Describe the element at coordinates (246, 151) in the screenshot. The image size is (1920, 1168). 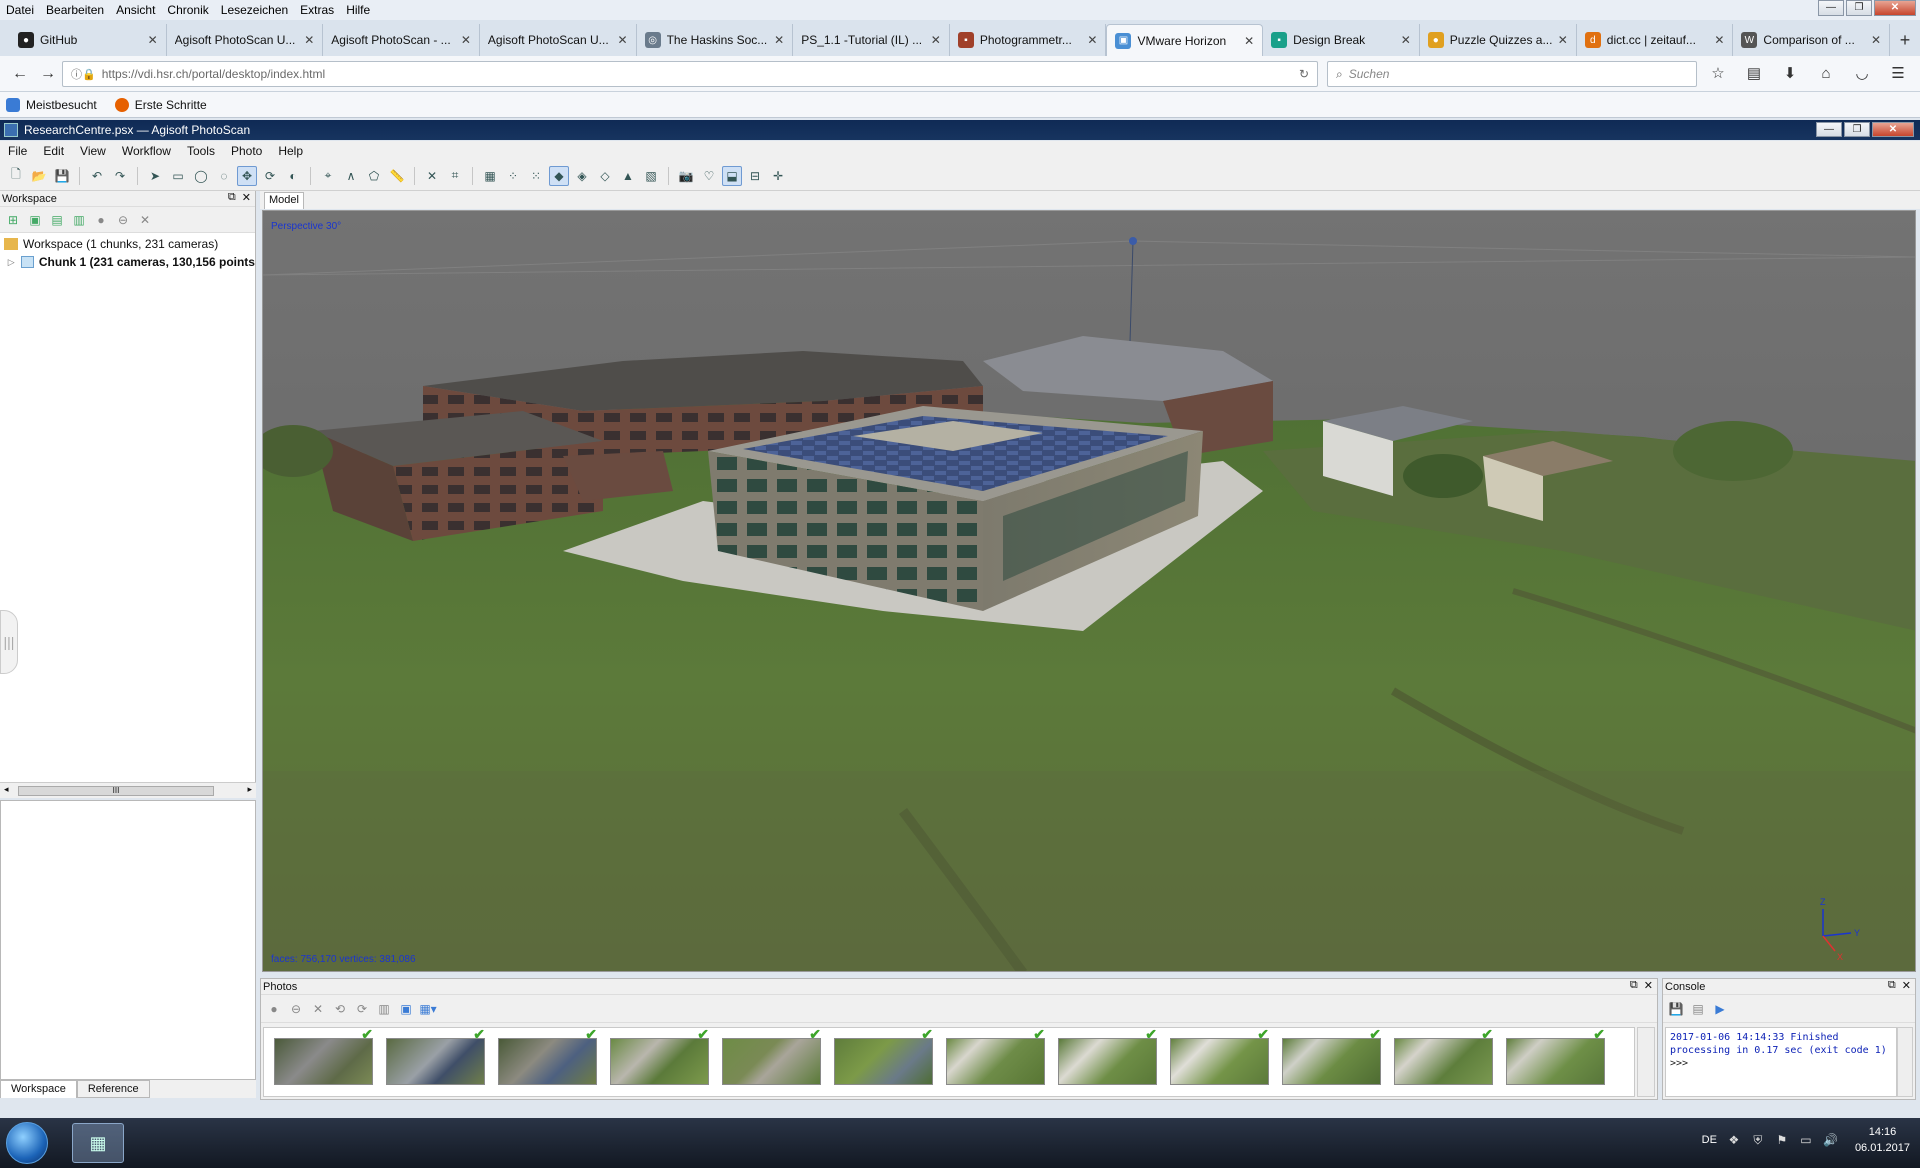
I see `menu-photo: Photo` at that location.